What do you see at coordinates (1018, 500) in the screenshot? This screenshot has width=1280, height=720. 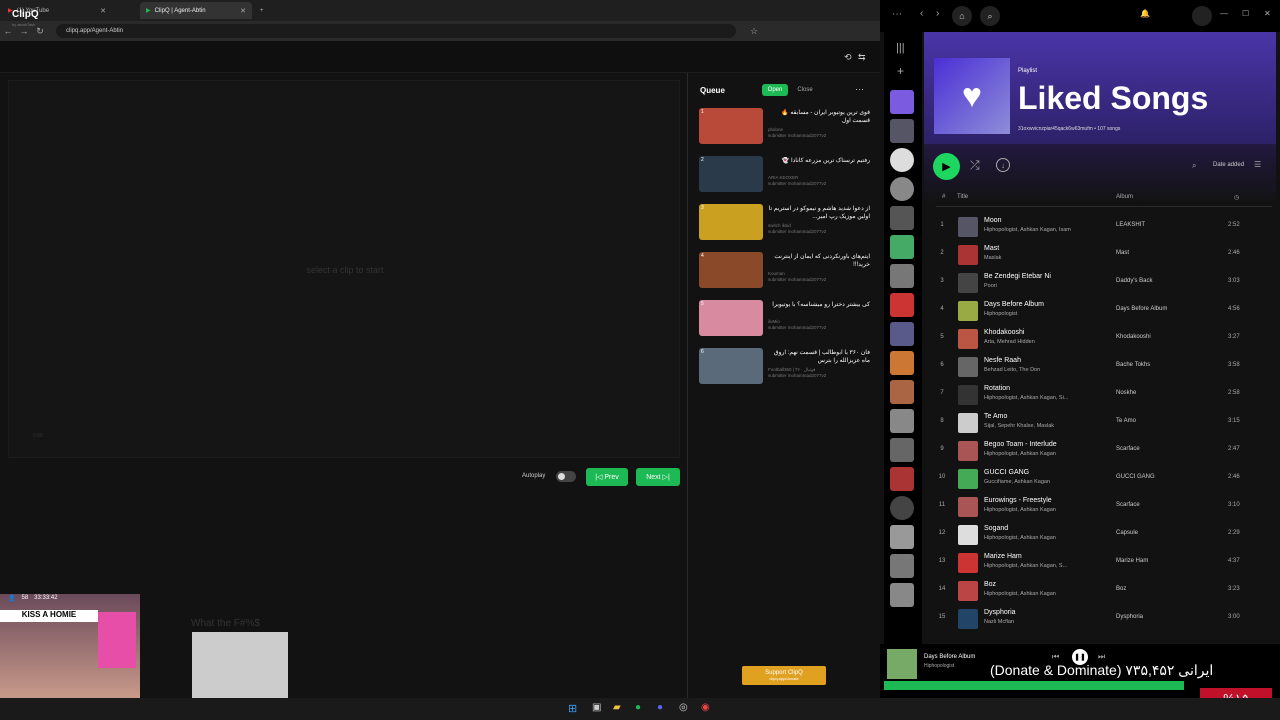 I see `track-title: Eurowings - Freestyle` at bounding box center [1018, 500].